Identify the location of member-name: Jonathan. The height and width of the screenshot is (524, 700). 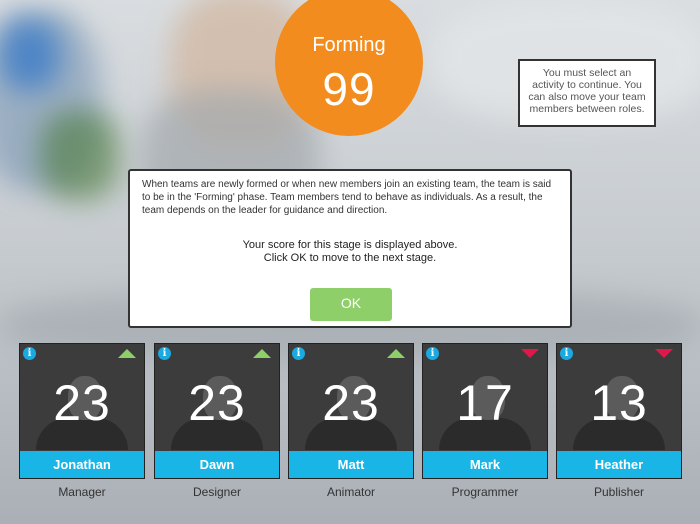
(82, 464).